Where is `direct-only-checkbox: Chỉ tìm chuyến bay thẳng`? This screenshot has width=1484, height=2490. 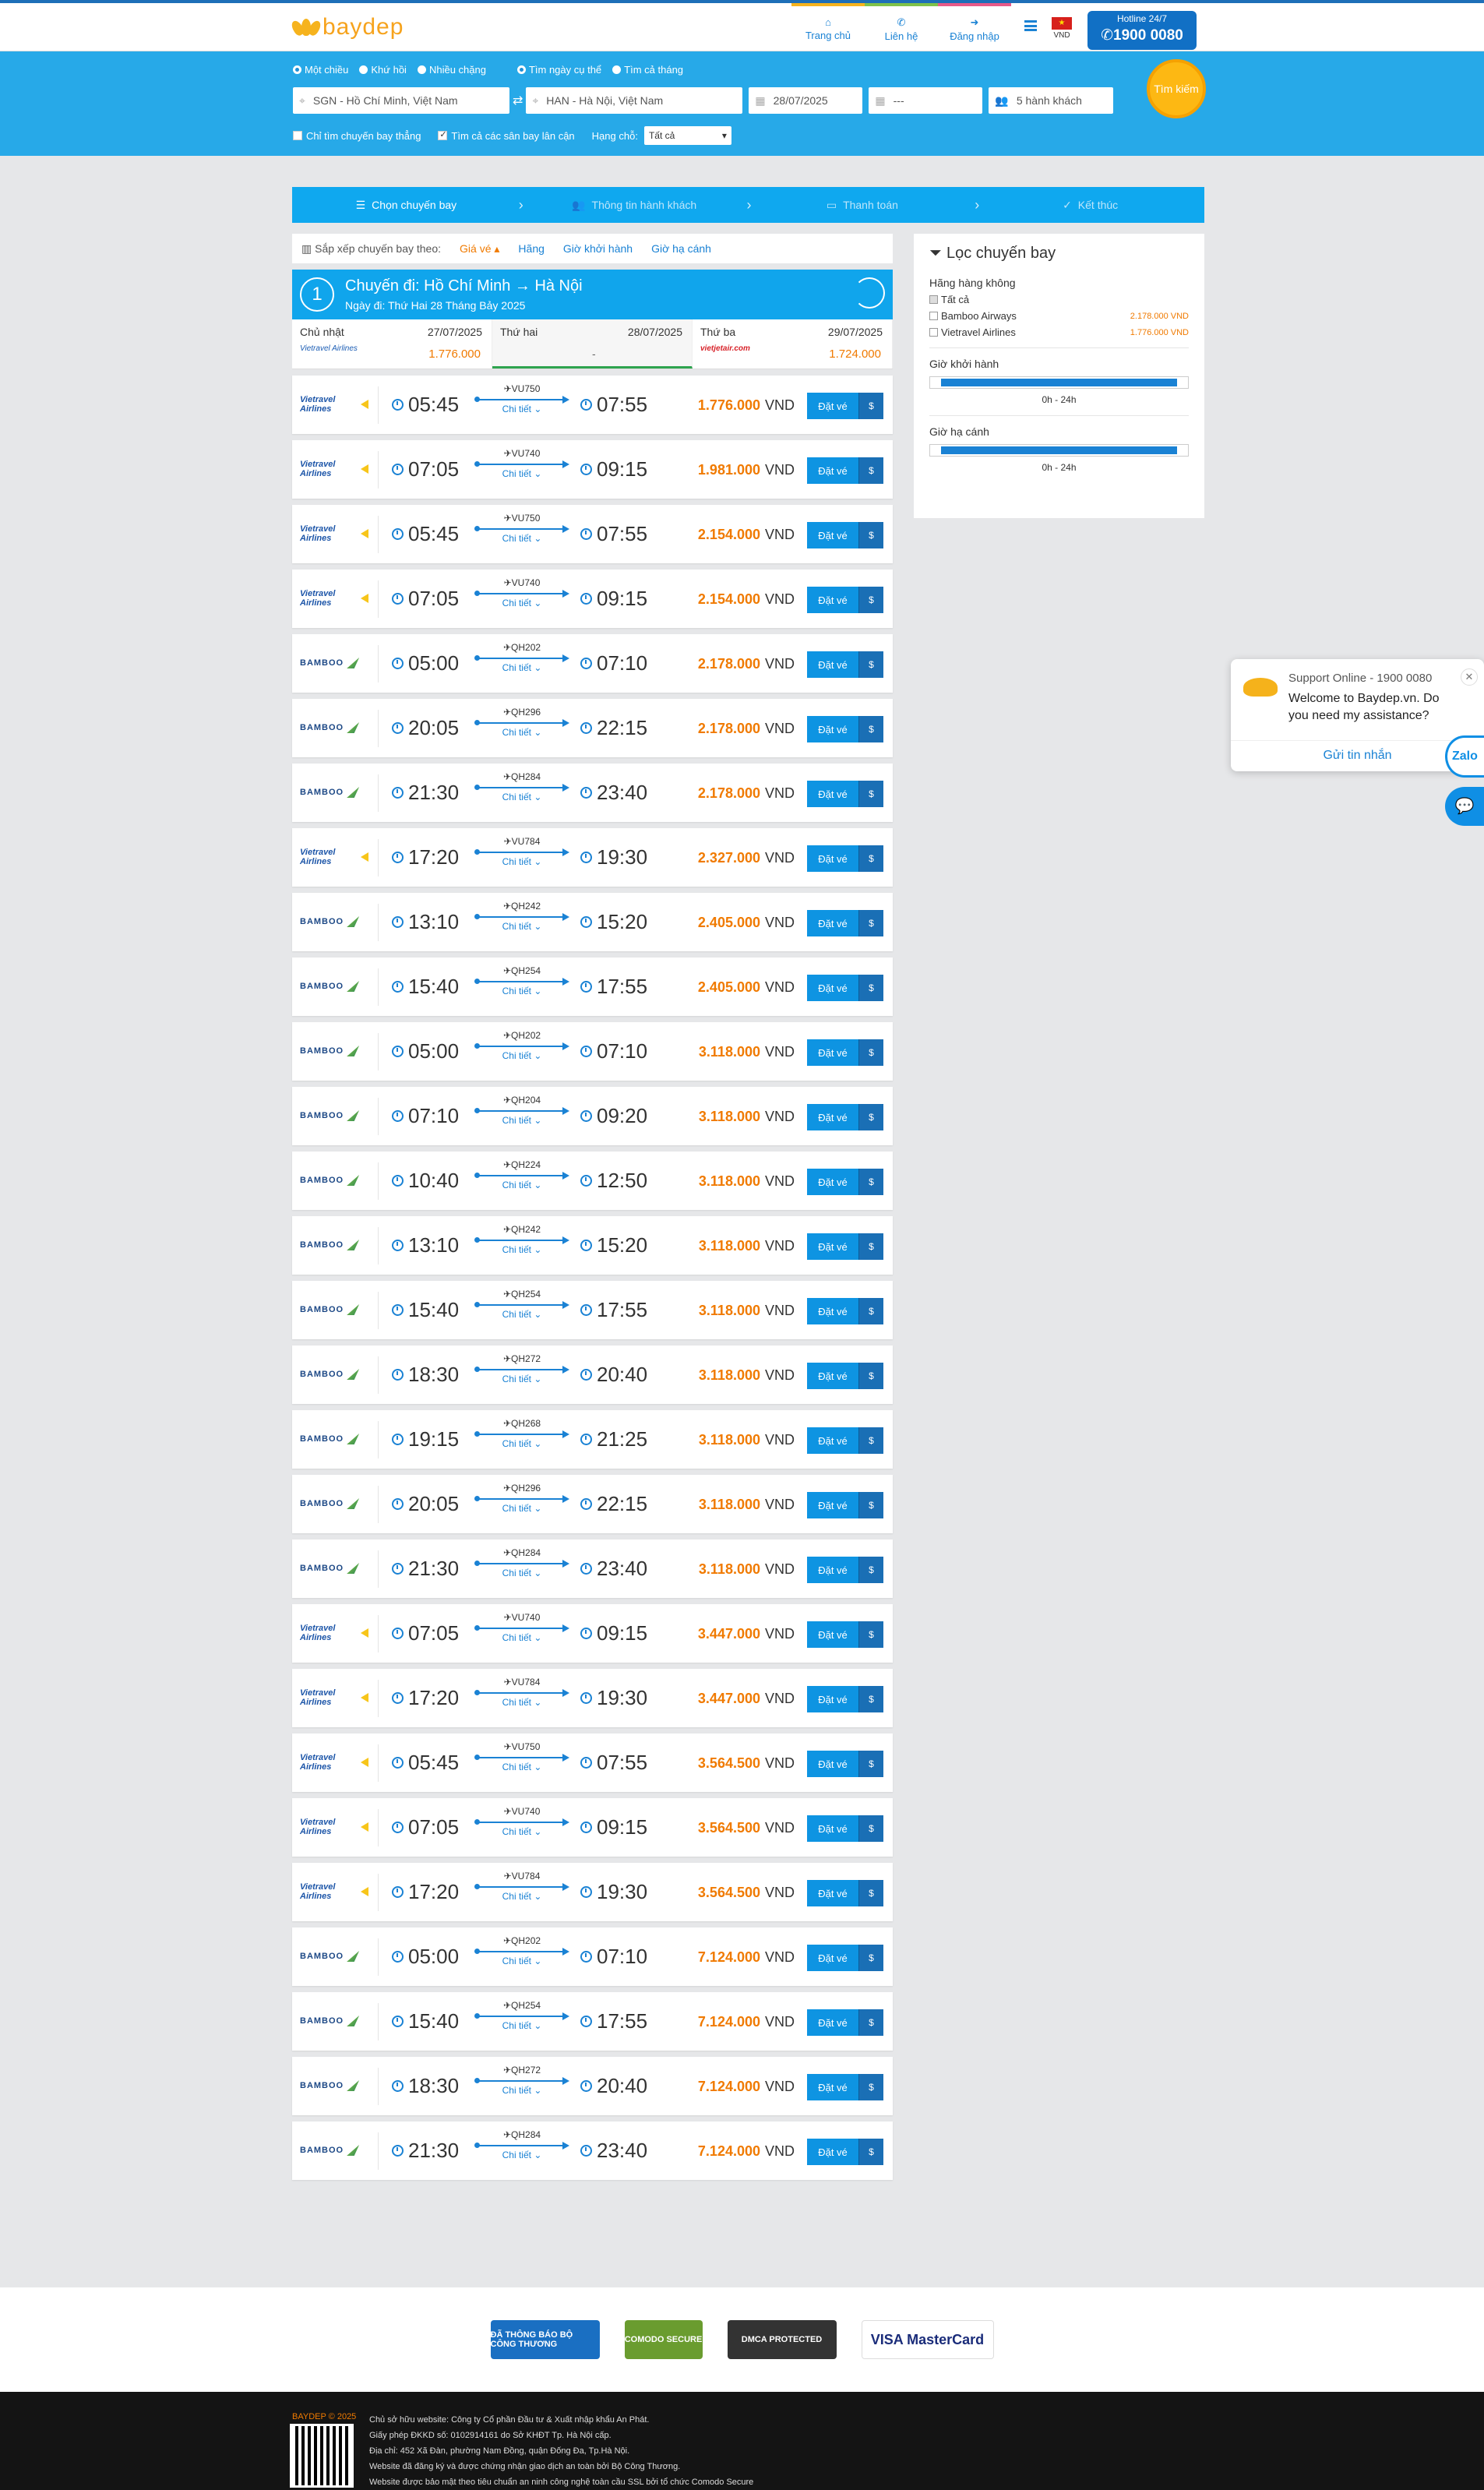
direct-only-checkbox: Chỉ tìm chuyến bay thẳng is located at coordinates (357, 136).